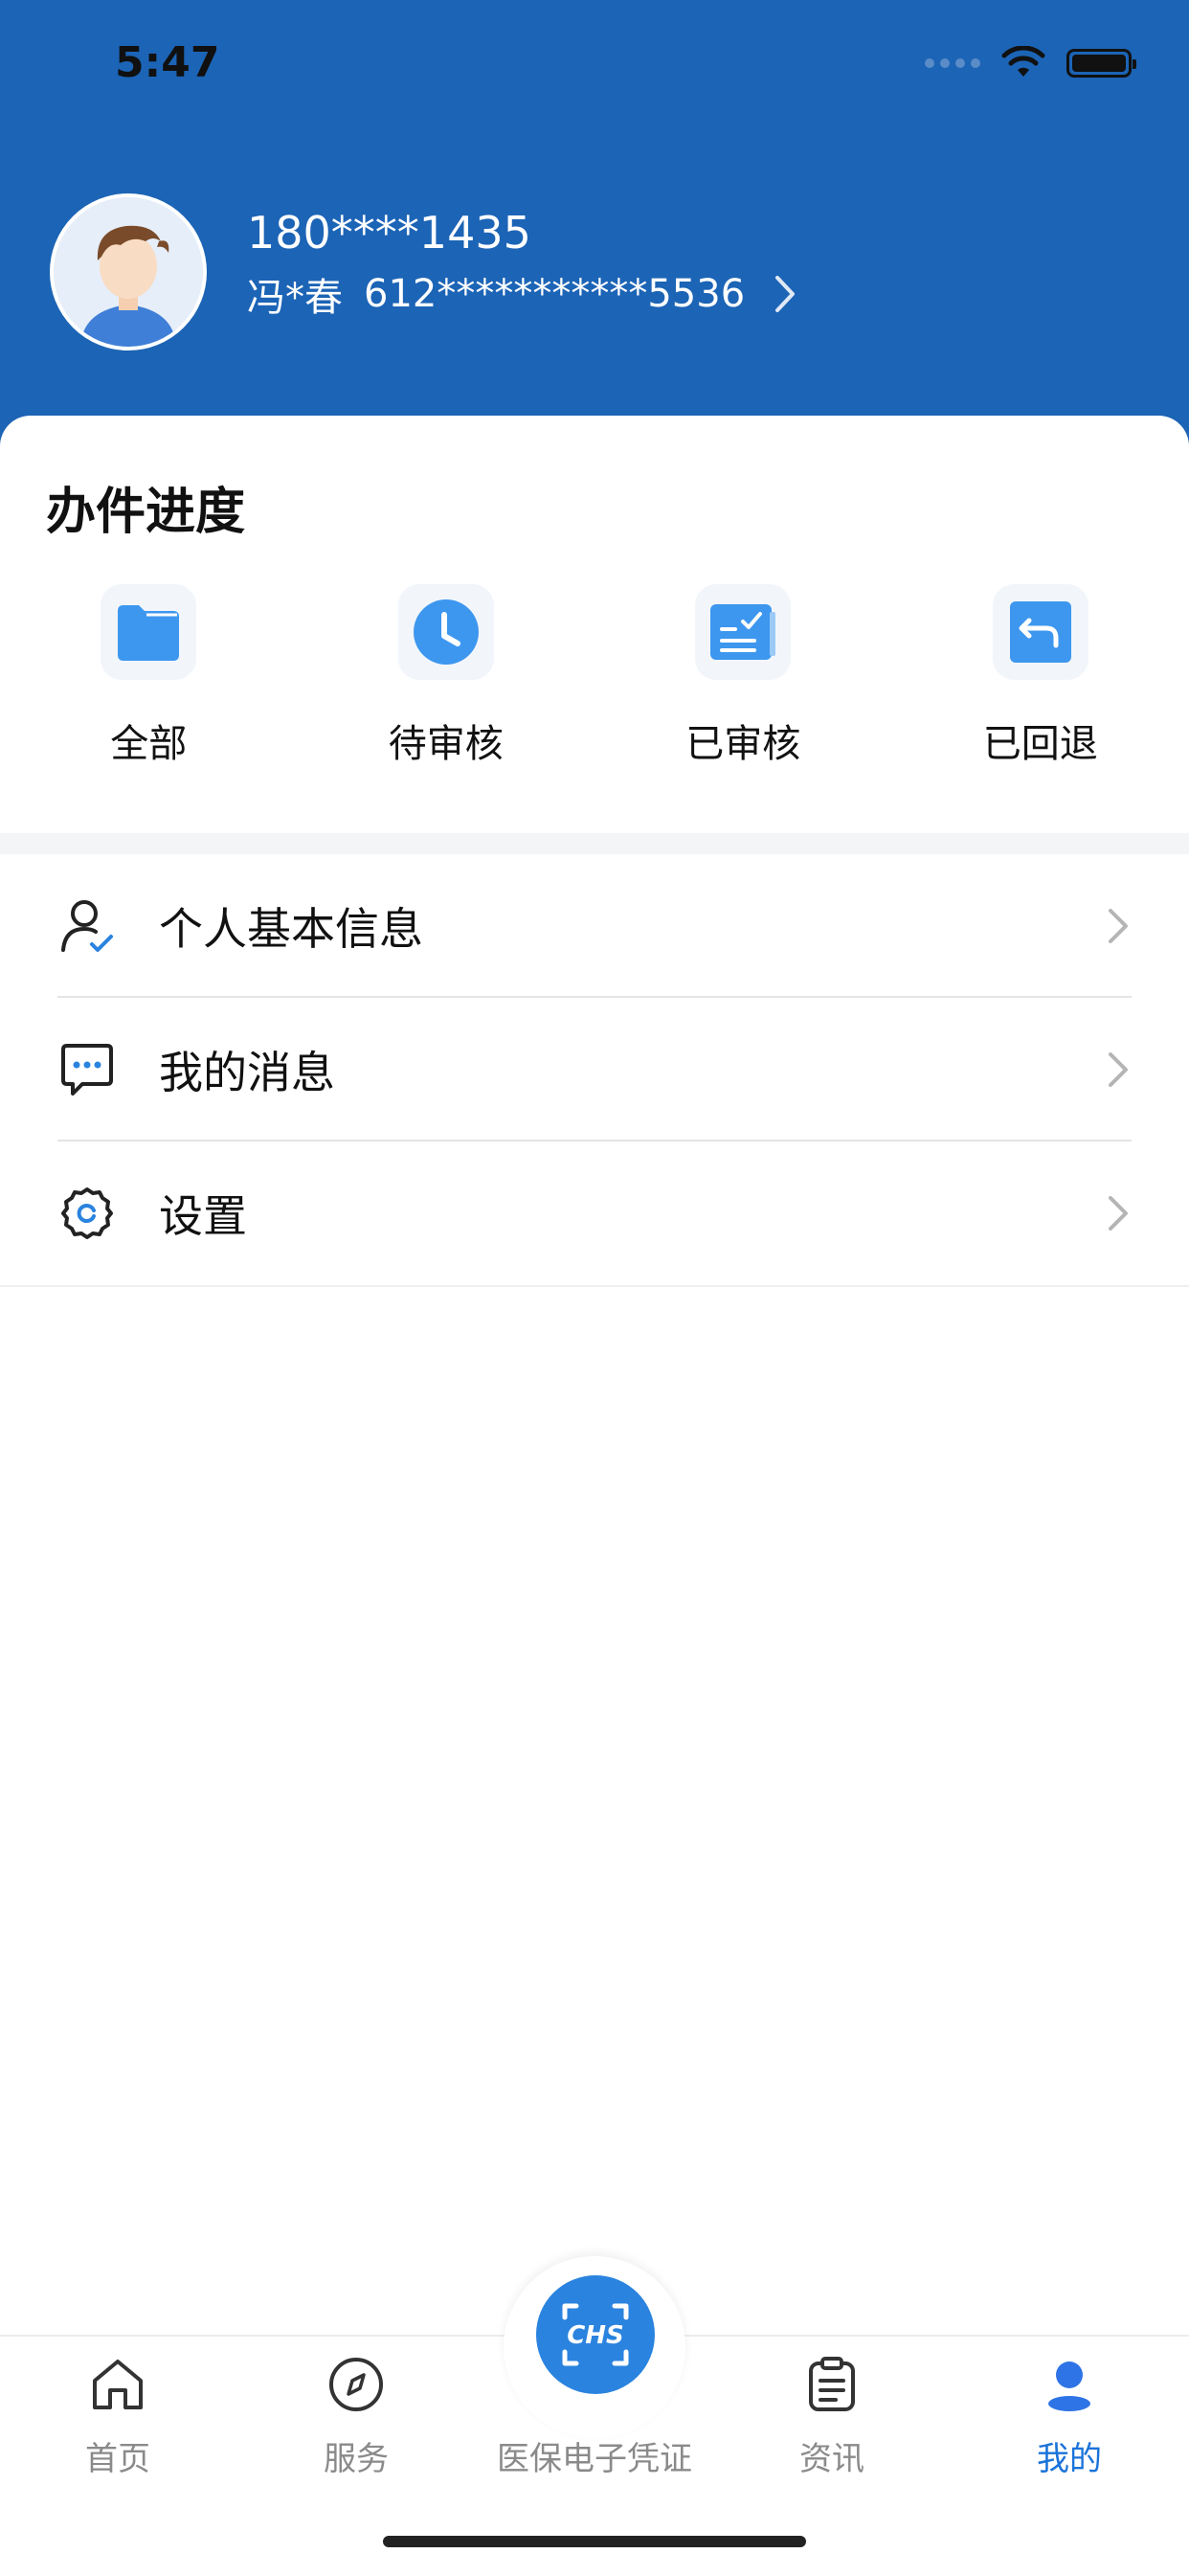 The width and height of the screenshot is (1189, 2576). What do you see at coordinates (117, 2384) in the screenshot?
I see `home-icon` at bounding box center [117, 2384].